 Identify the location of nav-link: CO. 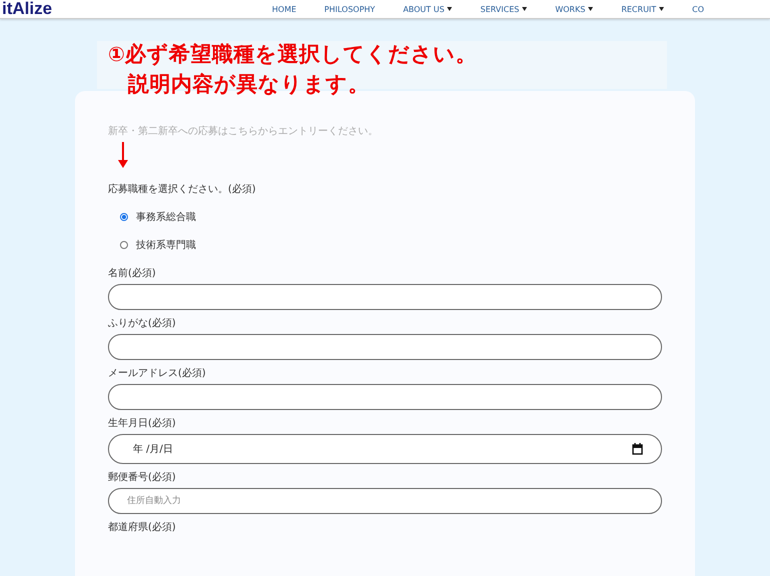
(698, 9).